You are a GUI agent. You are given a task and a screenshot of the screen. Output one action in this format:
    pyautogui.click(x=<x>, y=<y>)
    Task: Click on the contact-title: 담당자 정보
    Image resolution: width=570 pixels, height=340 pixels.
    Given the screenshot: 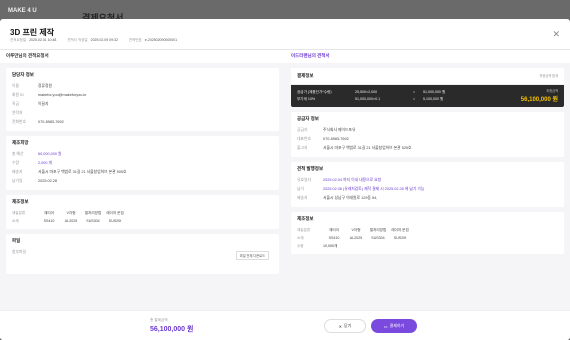 What is the action you would take?
    pyautogui.click(x=23, y=74)
    